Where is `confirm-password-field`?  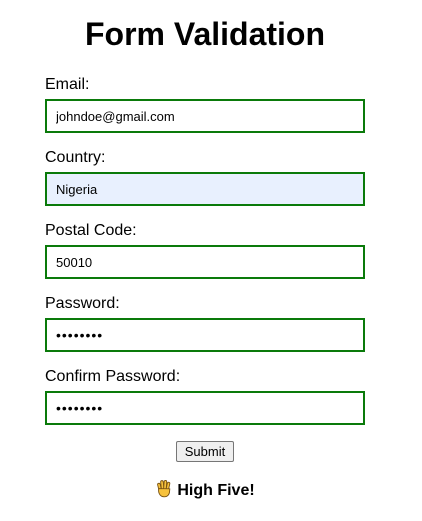
confirm-password-field is located at coordinates (205, 408).